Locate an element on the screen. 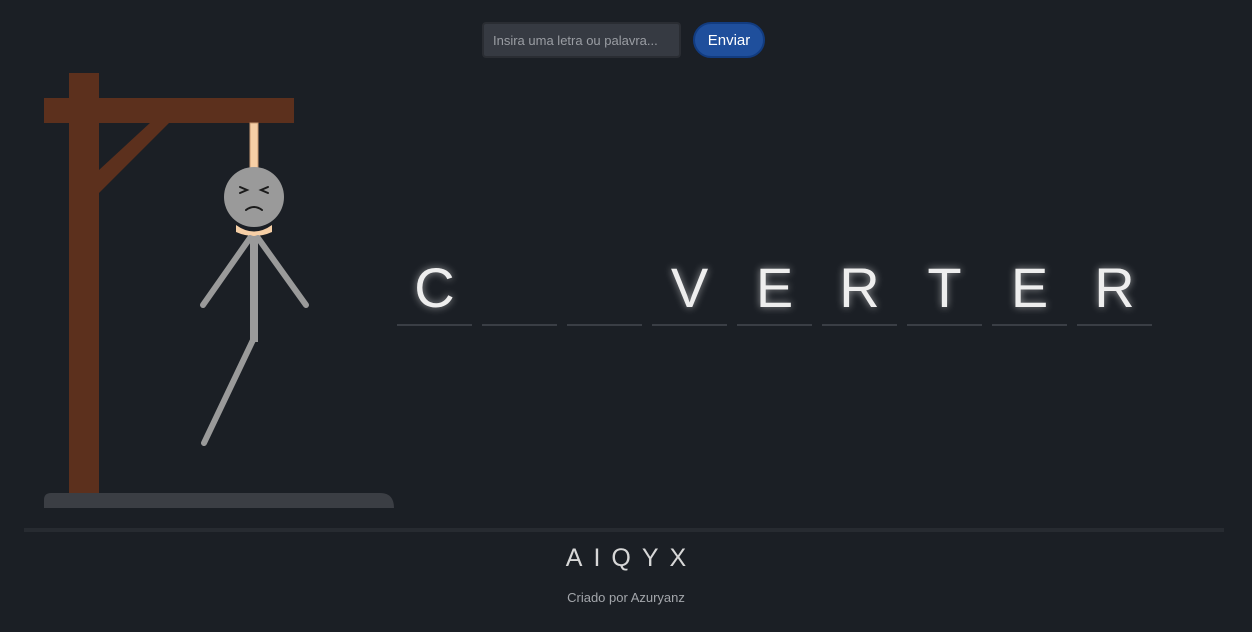  gallows-post is located at coordinates (84, 283).